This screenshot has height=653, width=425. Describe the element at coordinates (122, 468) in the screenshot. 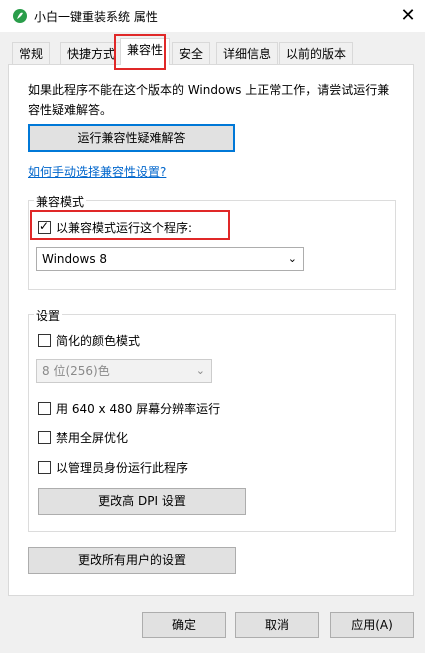

I see `run-as-admin-label: 以管理员身份运行此程序` at that location.